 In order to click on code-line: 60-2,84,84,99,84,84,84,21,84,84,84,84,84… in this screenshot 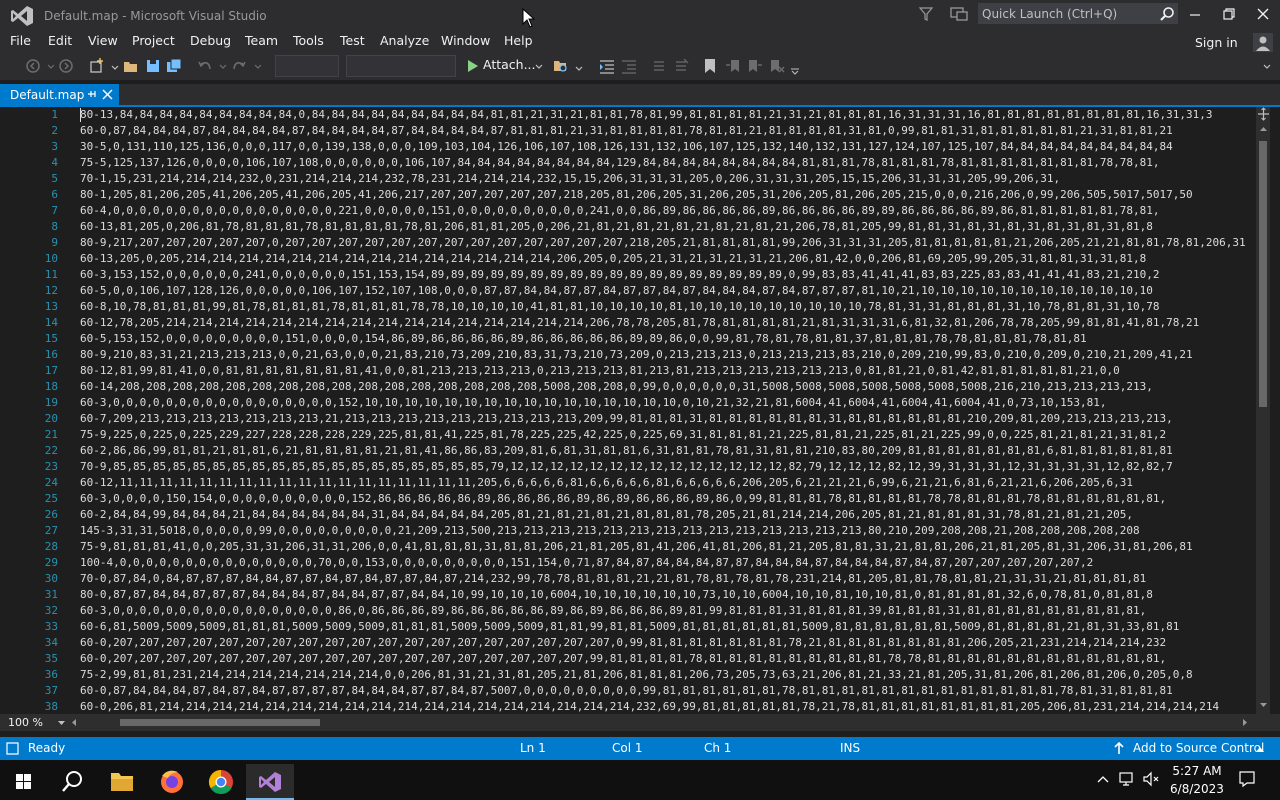, I will do `click(606, 515)`.